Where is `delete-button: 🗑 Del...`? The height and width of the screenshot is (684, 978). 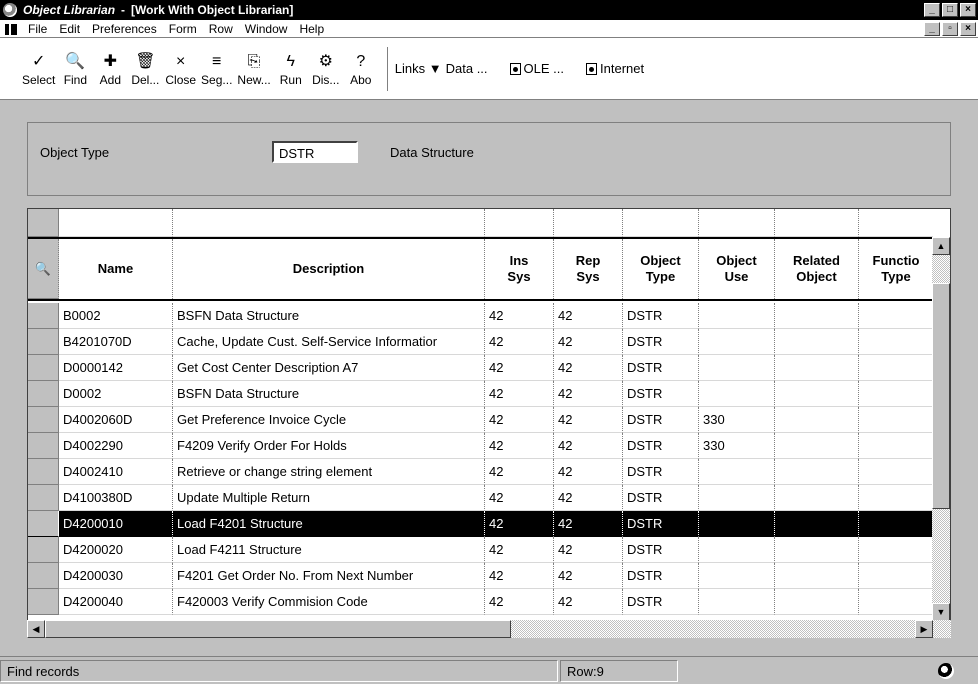
delete-button: 🗑 Del... is located at coordinates (145, 69).